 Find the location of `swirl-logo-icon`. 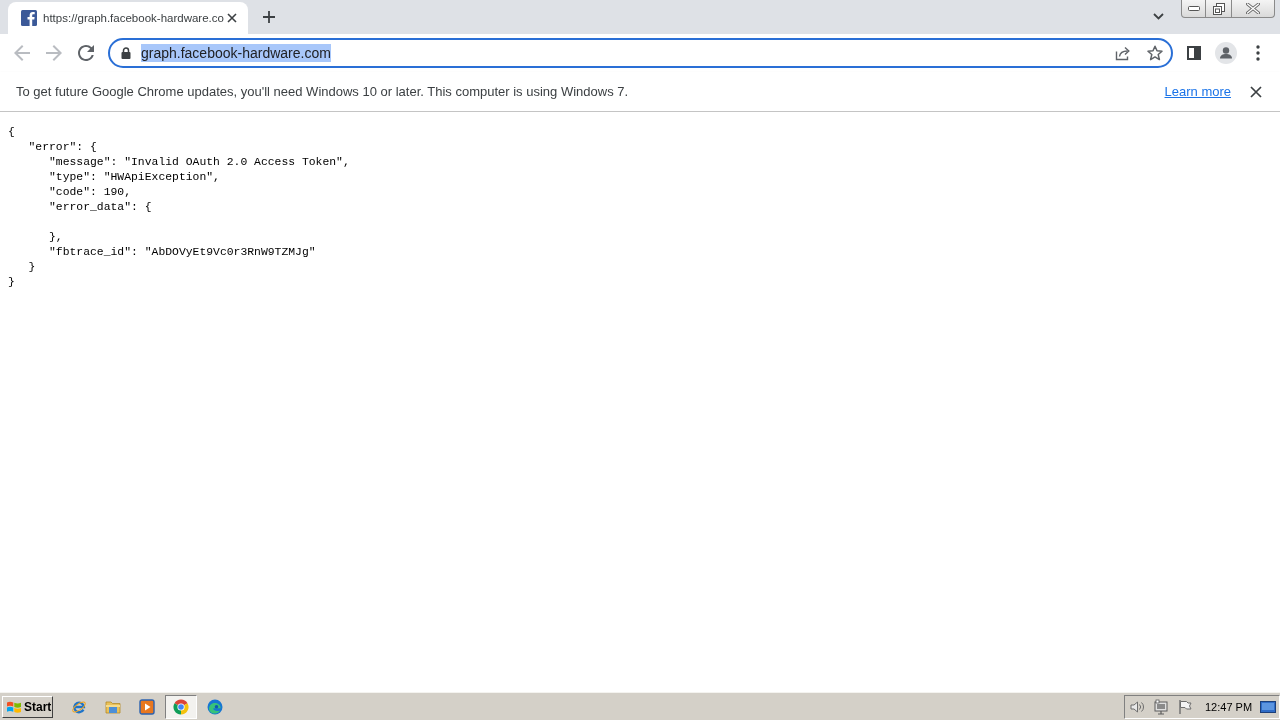

swirl-logo-icon is located at coordinates (215, 706).